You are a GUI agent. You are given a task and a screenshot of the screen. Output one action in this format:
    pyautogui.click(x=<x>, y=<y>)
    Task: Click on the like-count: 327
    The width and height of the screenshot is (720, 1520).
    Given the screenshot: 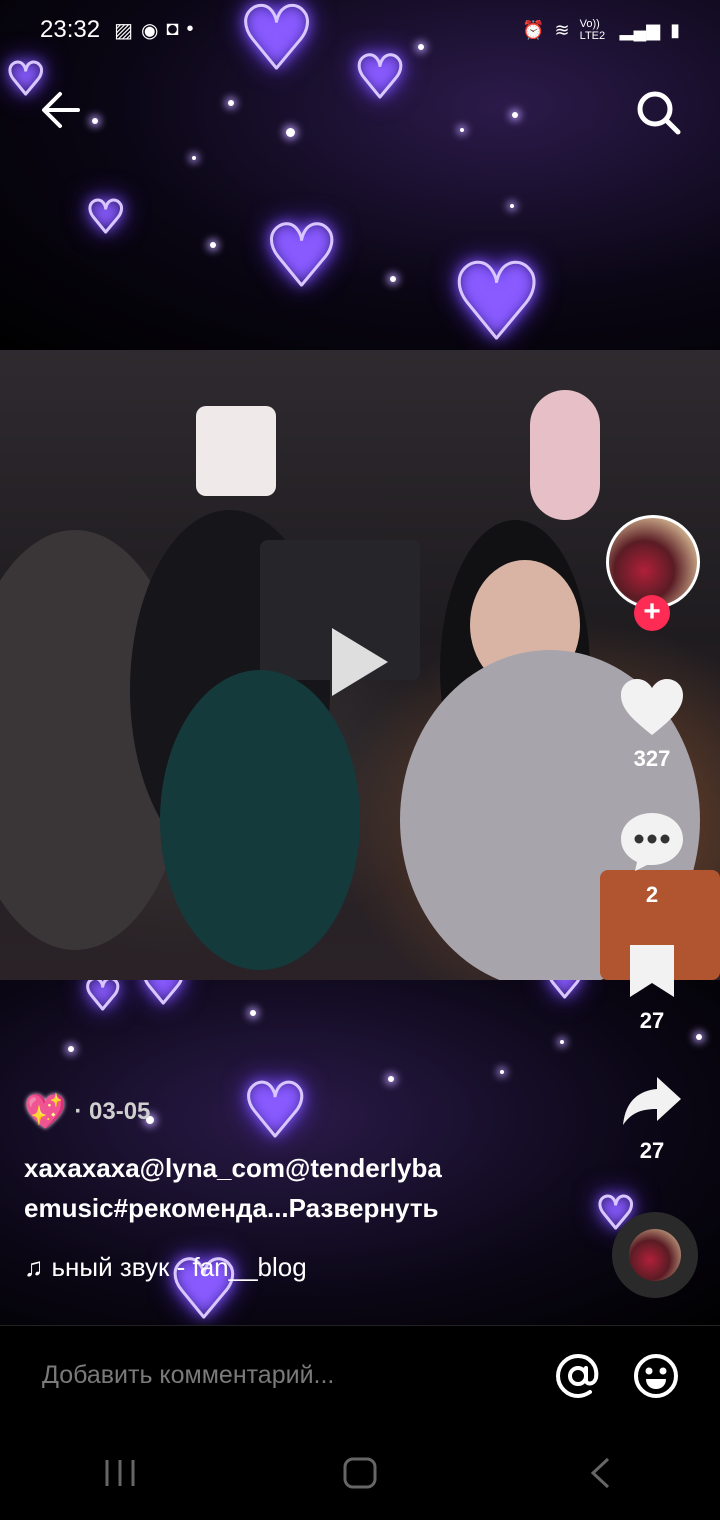 What is the action you would take?
    pyautogui.click(x=652, y=758)
    